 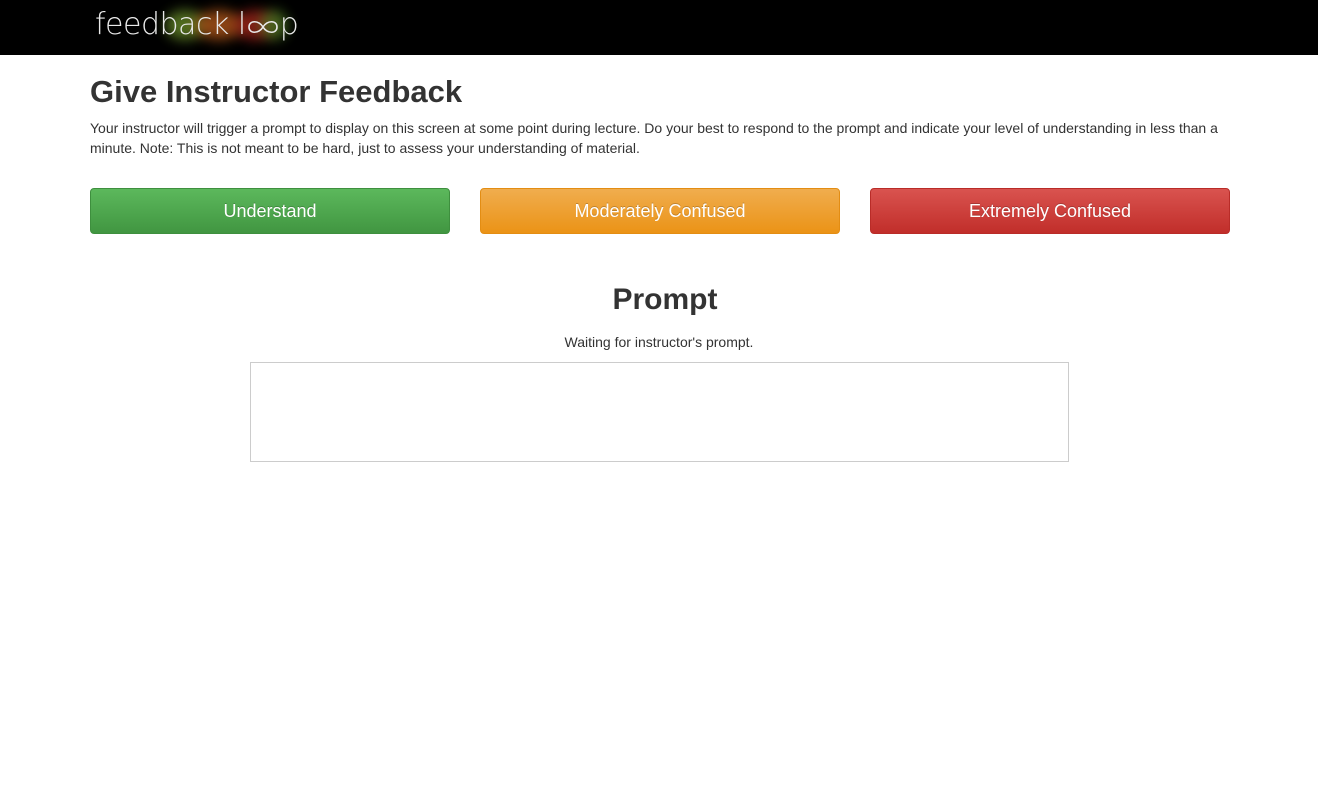 I want to click on brand-text: feedback l p, so click(x=197, y=25).